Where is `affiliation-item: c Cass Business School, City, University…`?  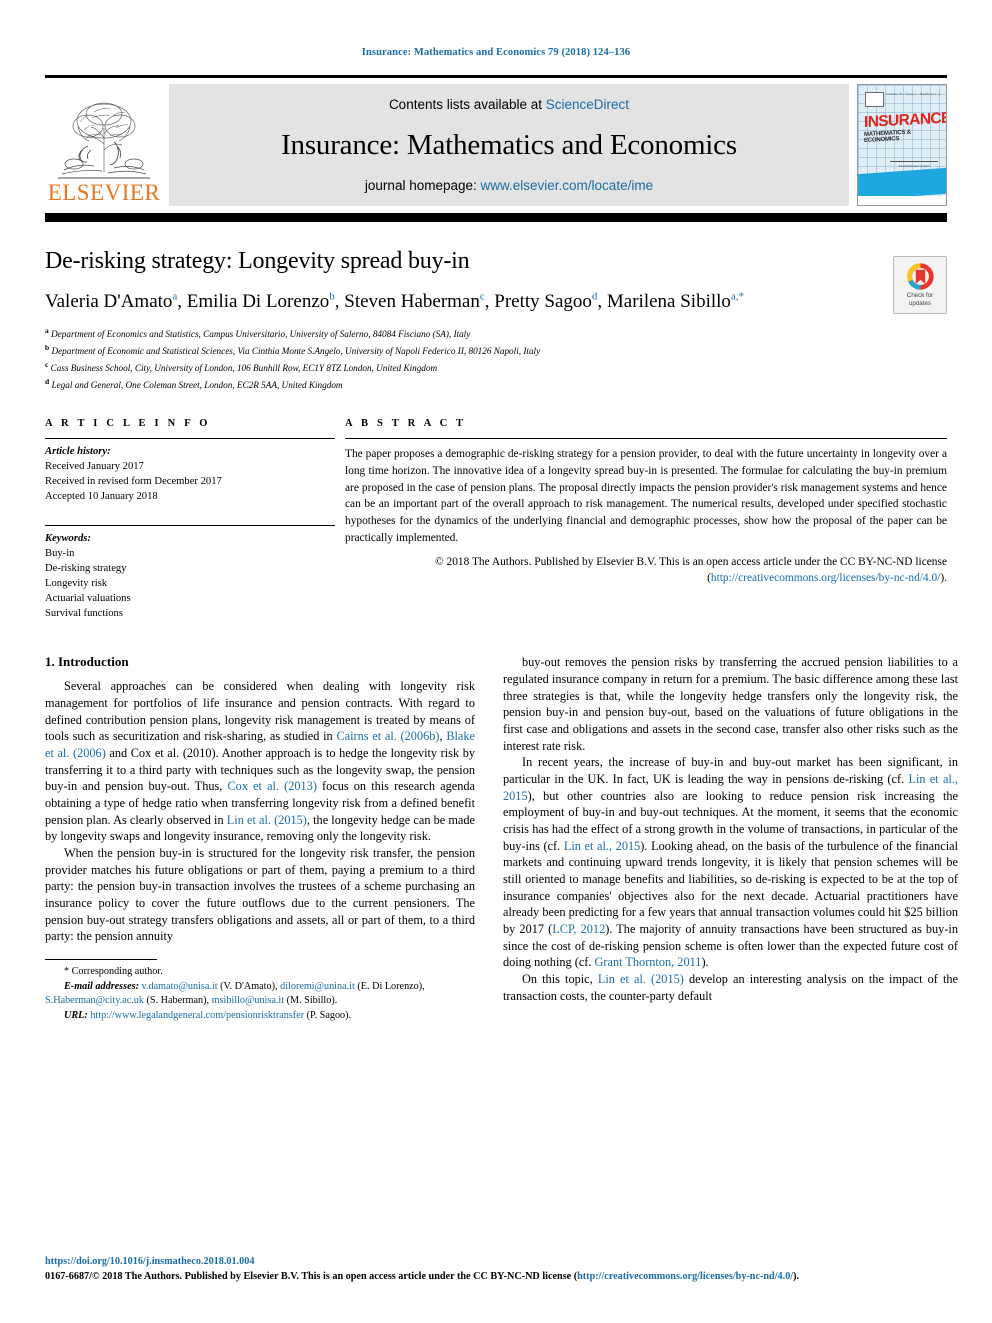
affiliation-item: c Cass Business School, City, University… is located at coordinates (241, 367).